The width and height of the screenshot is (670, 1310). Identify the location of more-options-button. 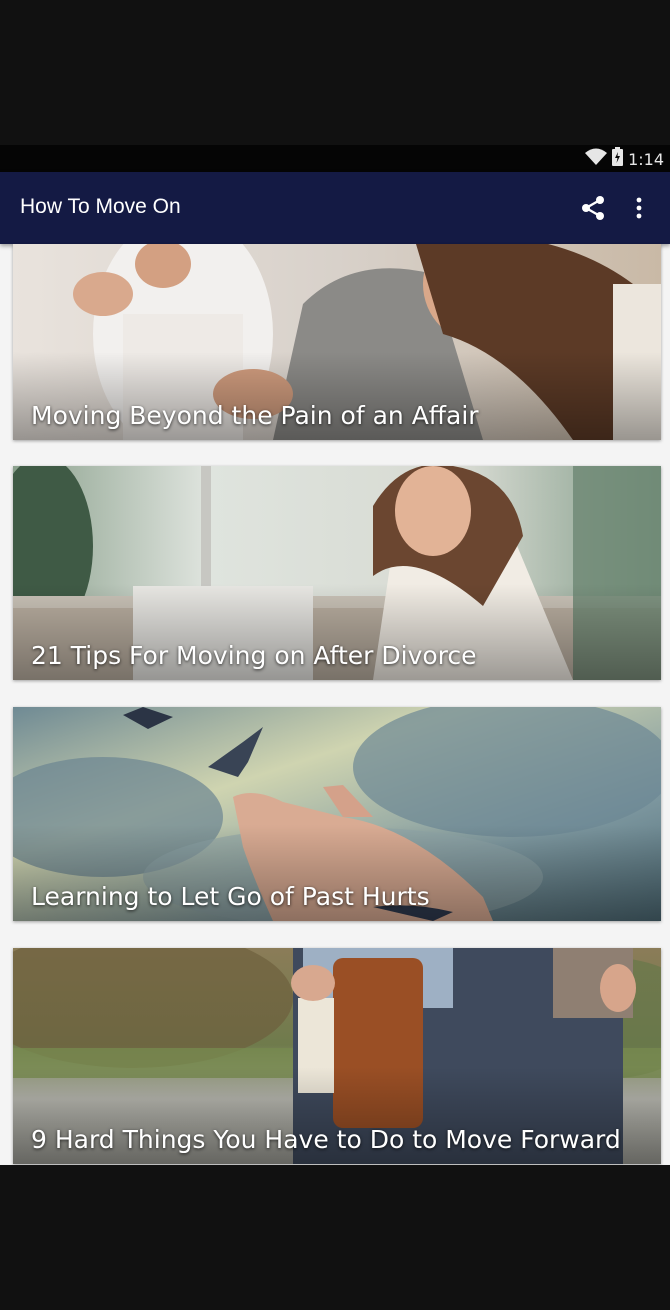
(639, 208).